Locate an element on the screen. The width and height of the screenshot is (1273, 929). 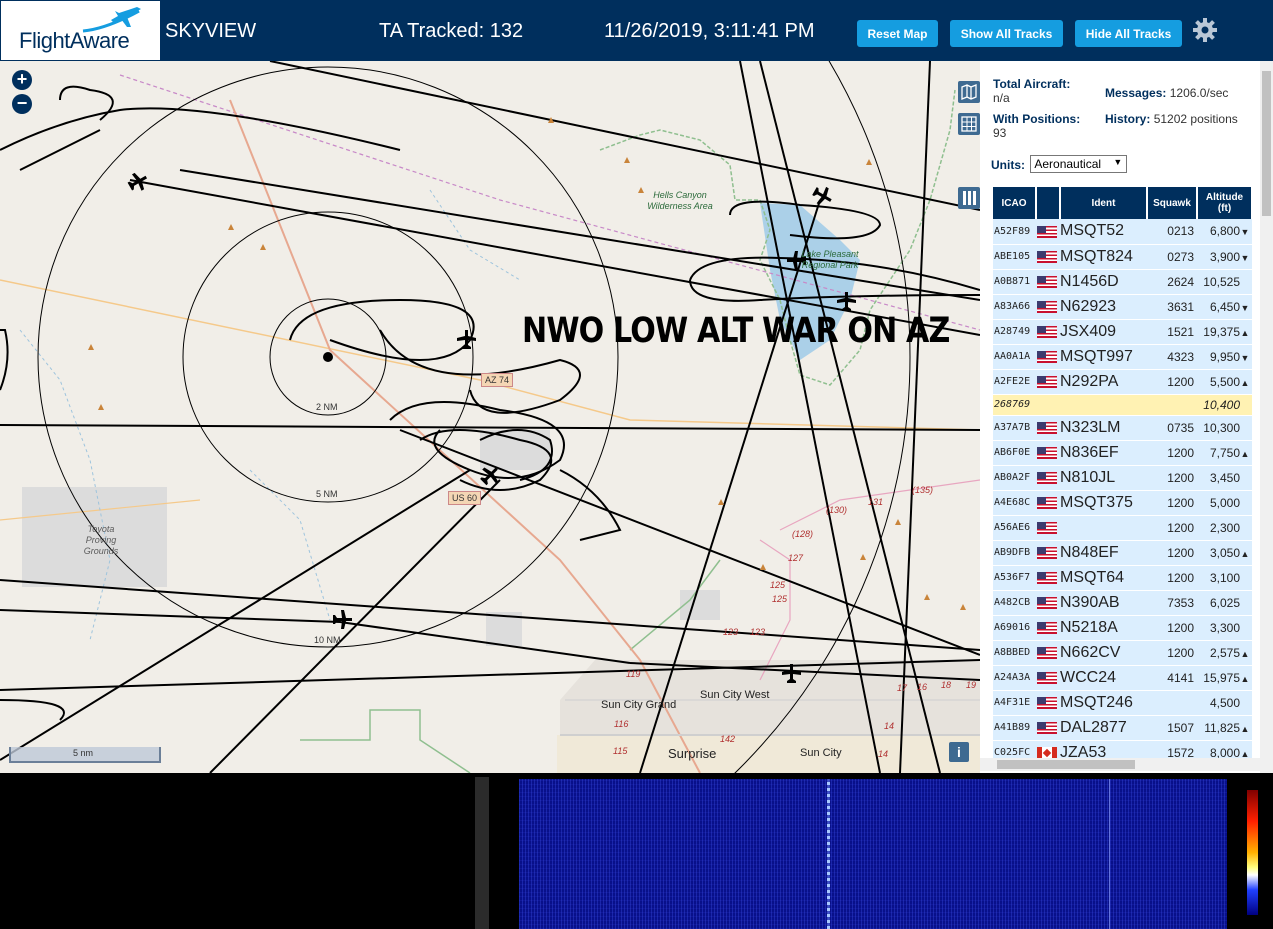
altitude-cell: 6,025 is located at coordinates (1224, 603).